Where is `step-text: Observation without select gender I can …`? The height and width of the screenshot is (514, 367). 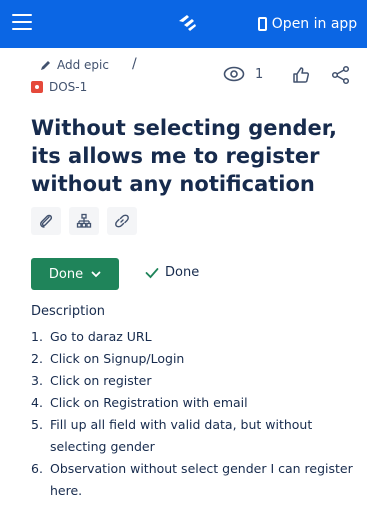
step-text: Observation without select gender I can … is located at coordinates (201, 479).